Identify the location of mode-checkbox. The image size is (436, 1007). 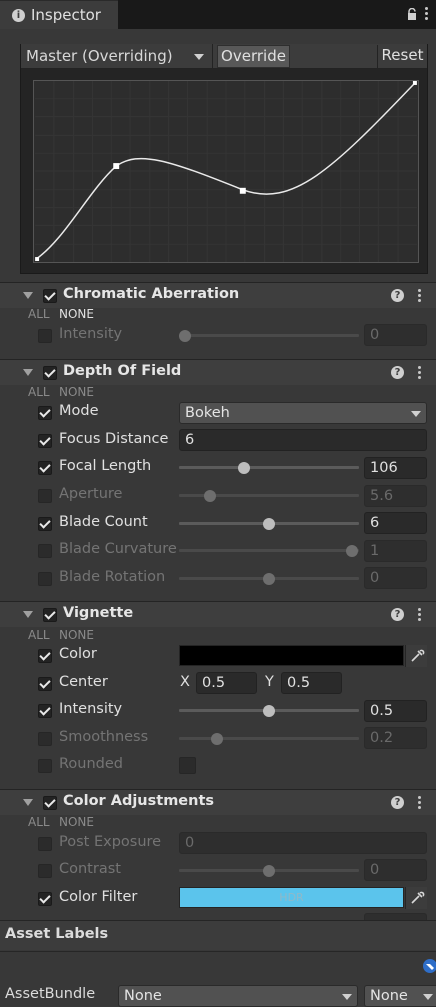
(45, 413).